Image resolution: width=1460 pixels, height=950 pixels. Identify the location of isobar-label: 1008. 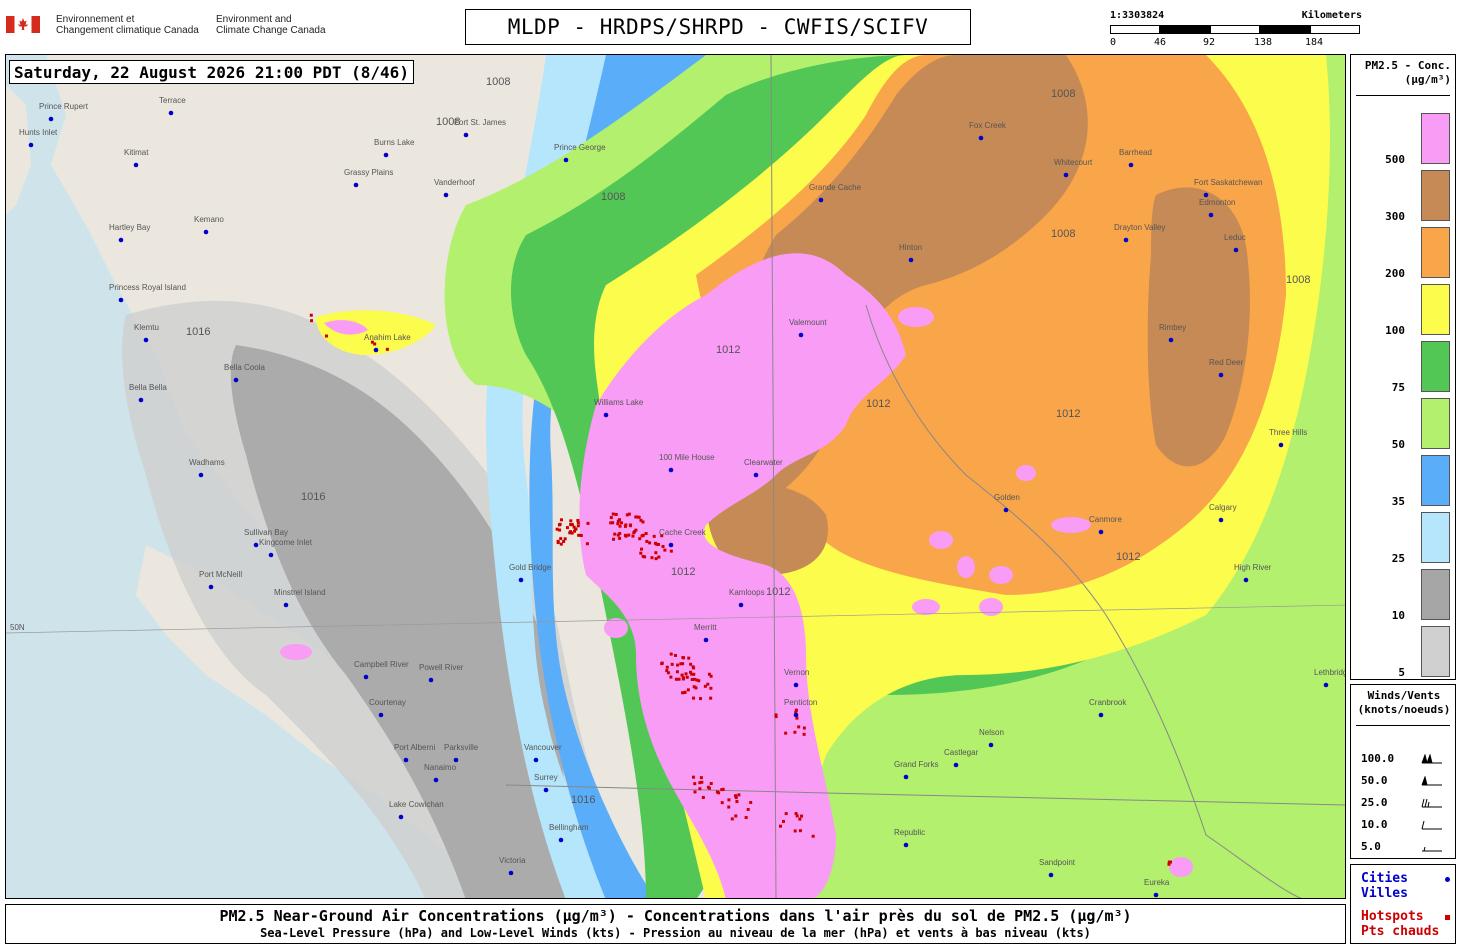
(1063, 94).